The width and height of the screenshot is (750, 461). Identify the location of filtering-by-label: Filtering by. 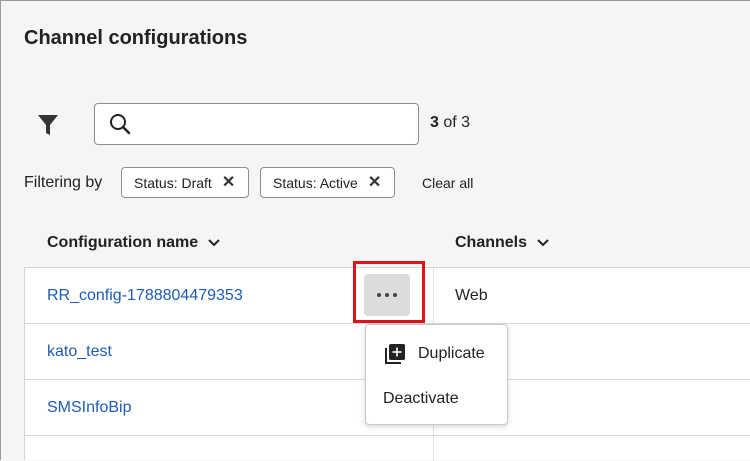
(63, 182).